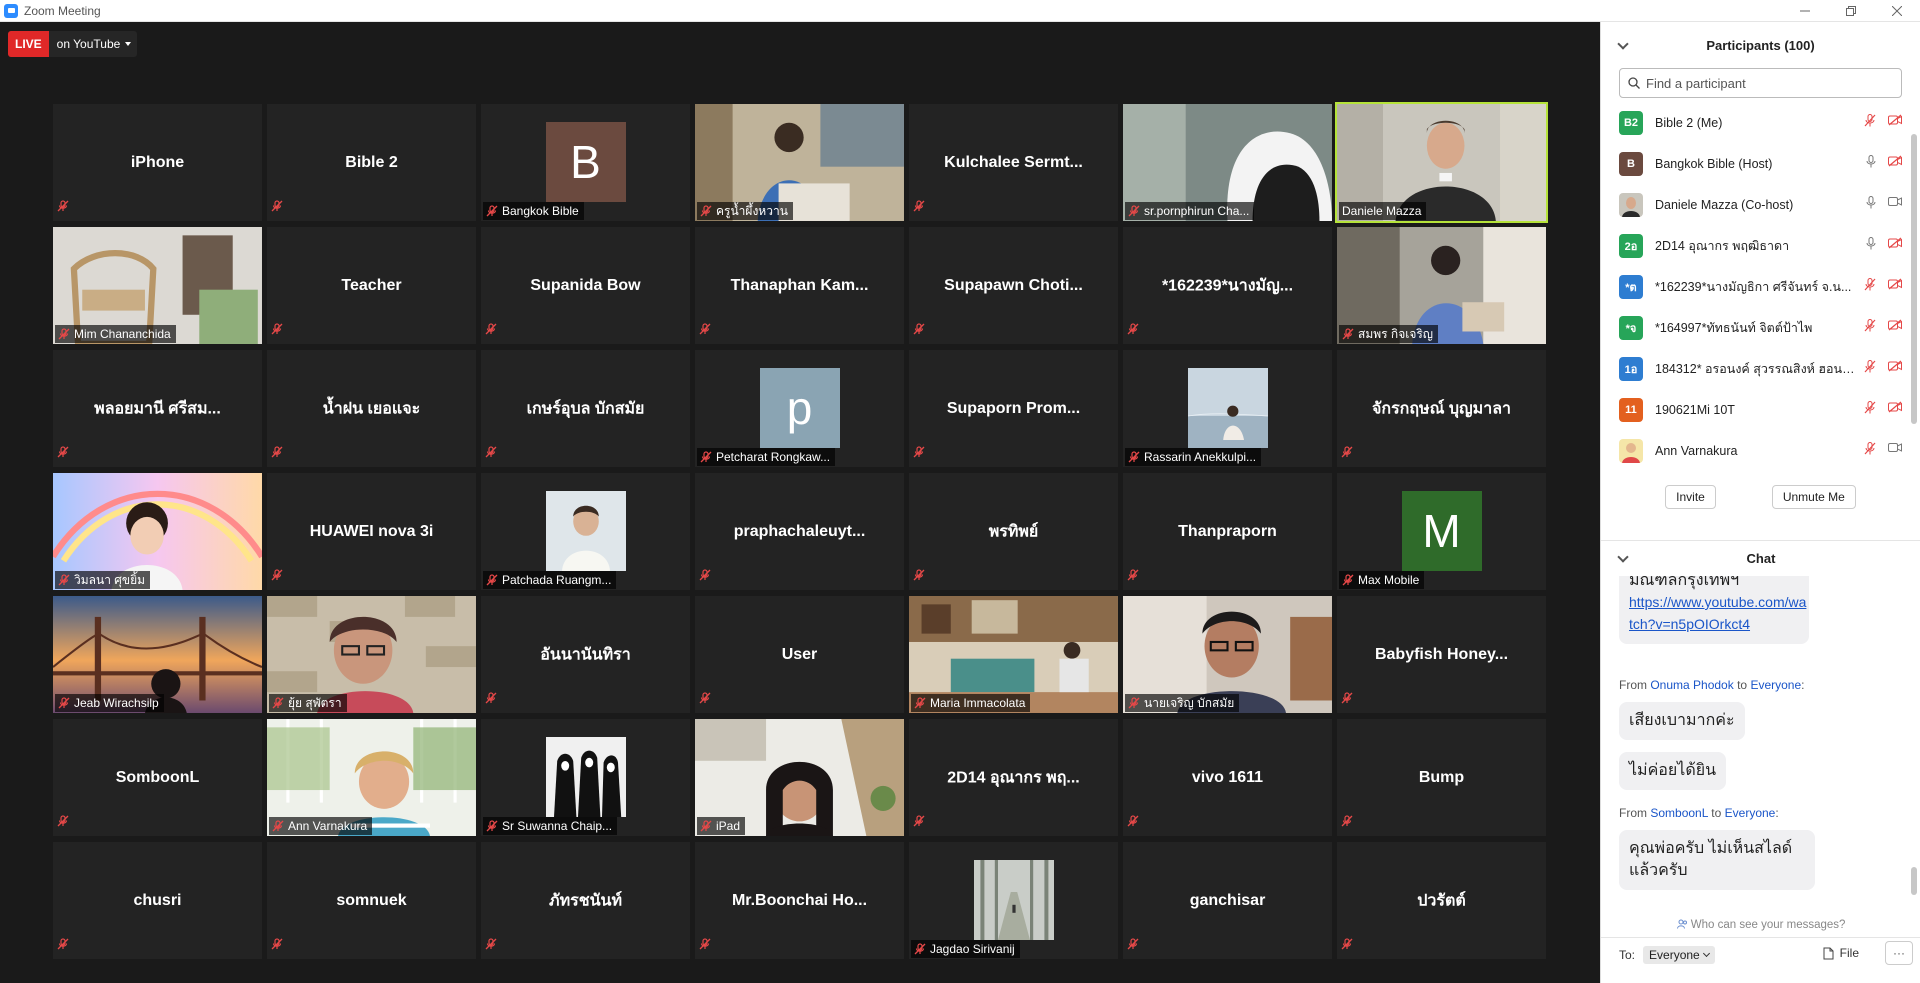 The image size is (1920, 983). I want to click on video-tile: อันนานันทิรา, so click(585, 654).